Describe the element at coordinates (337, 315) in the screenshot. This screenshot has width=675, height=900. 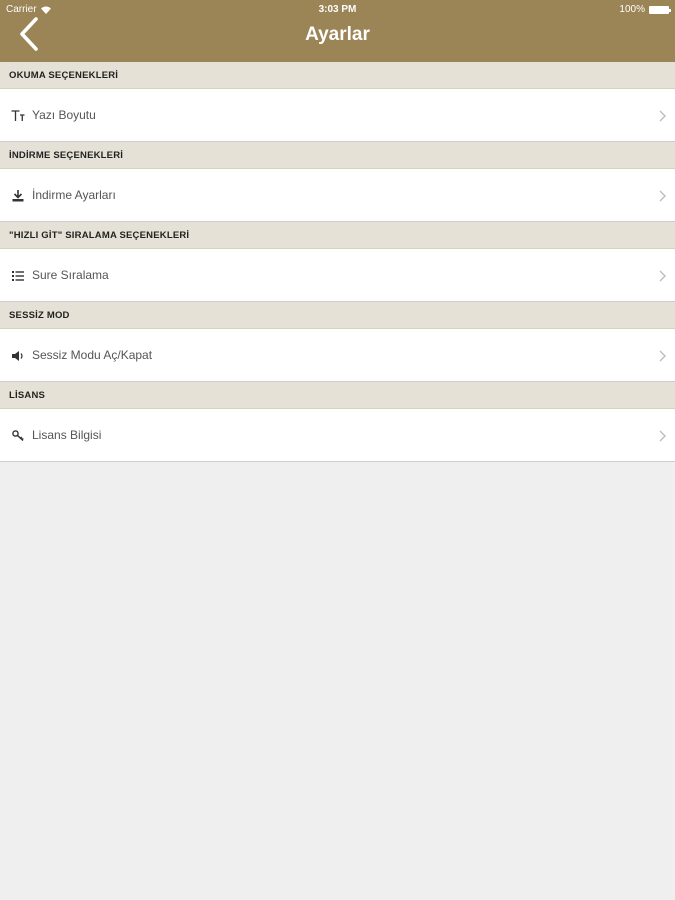
I see `section-header-silent: SESSİZ MOD` at that location.